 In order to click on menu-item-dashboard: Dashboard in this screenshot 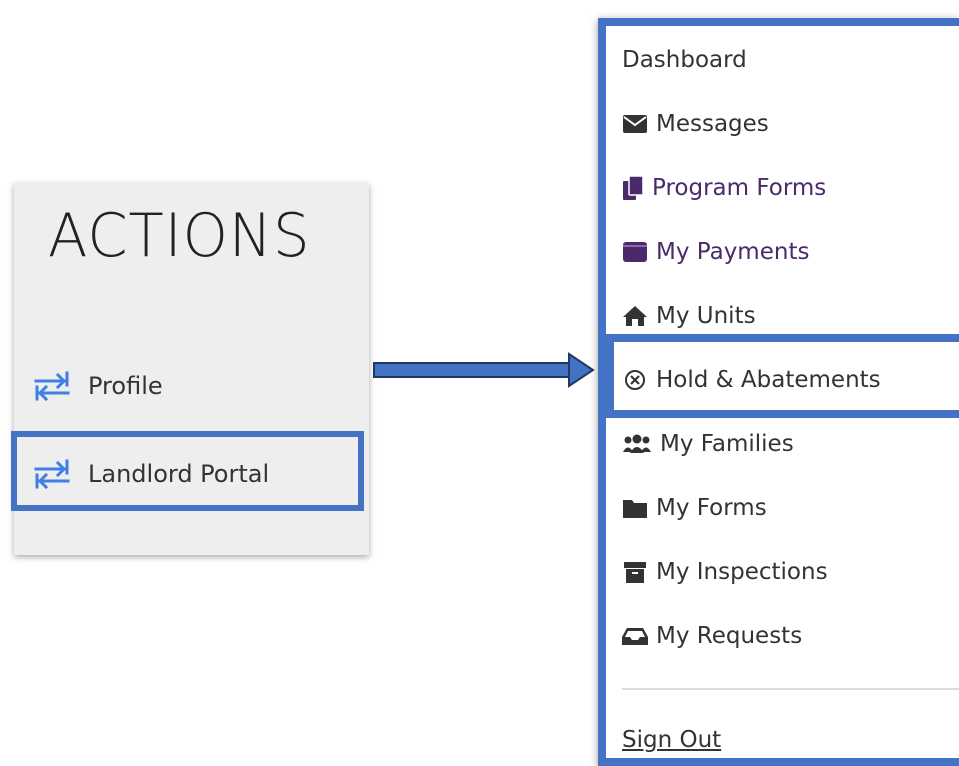, I will do `click(684, 60)`.